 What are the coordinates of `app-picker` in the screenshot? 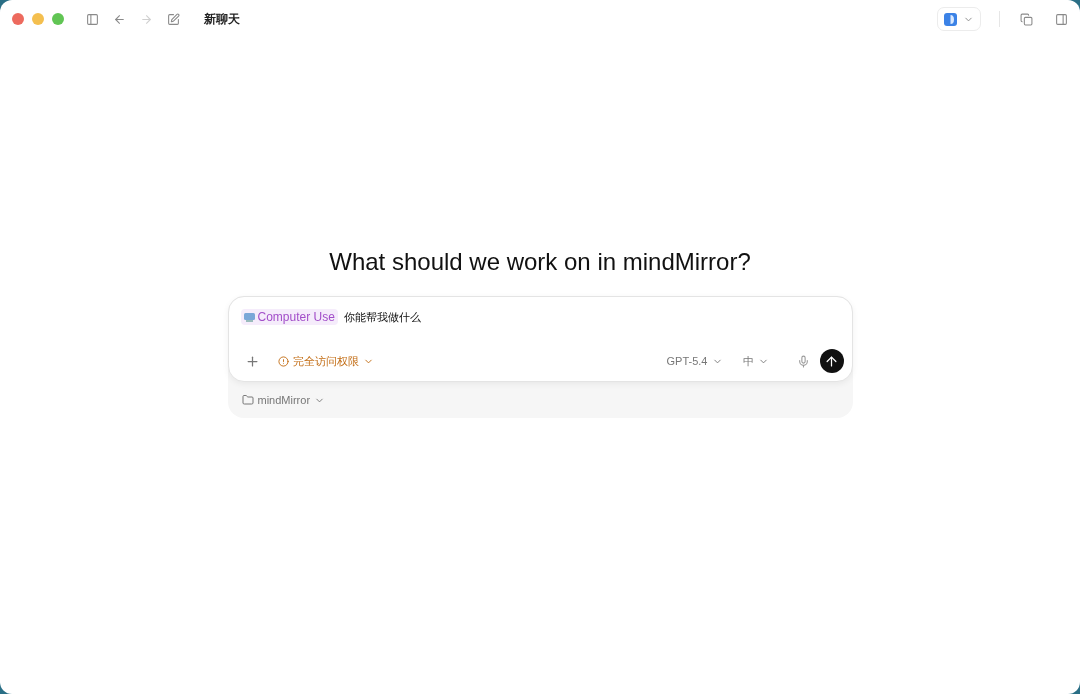 It's located at (959, 19).